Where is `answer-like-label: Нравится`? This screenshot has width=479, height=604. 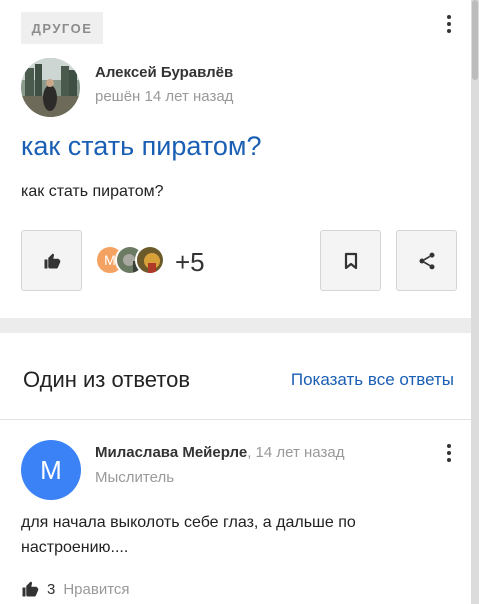 answer-like-label: Нравится is located at coordinates (96, 589).